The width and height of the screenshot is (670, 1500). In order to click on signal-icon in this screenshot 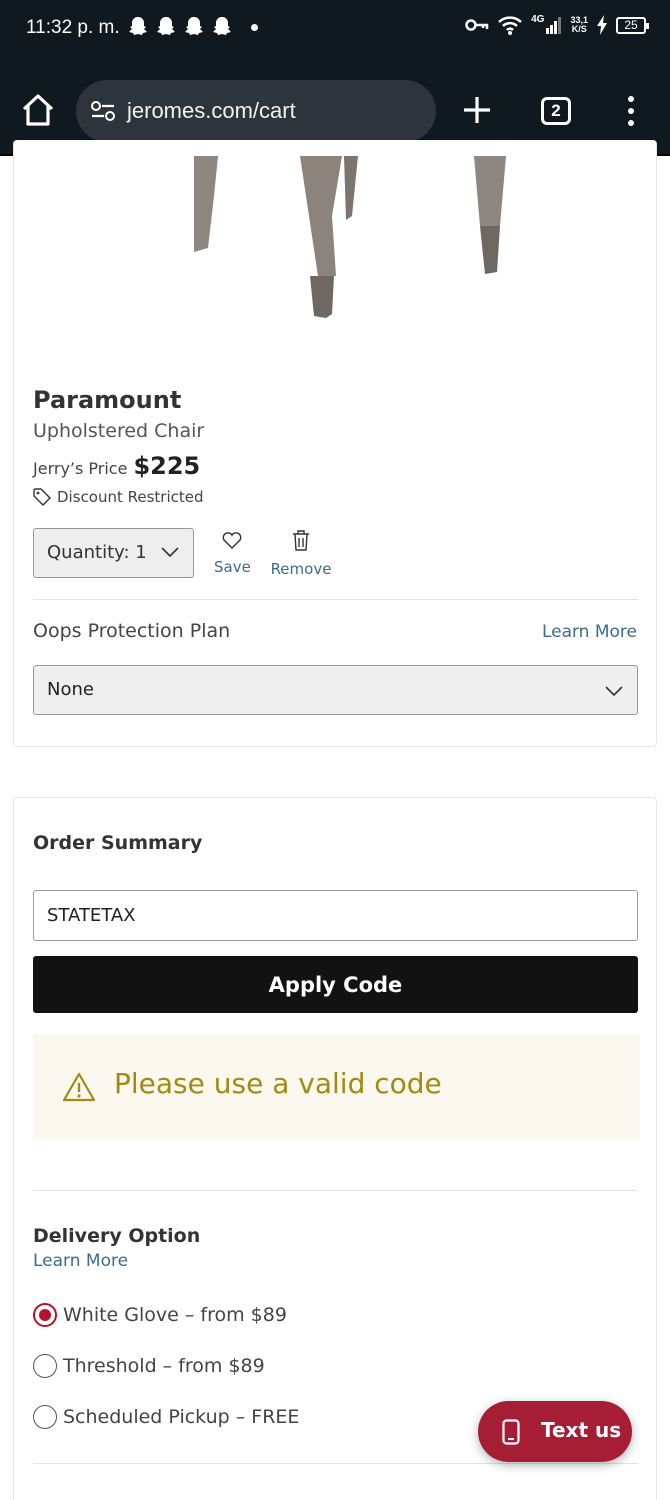, I will do `click(554, 25)`.